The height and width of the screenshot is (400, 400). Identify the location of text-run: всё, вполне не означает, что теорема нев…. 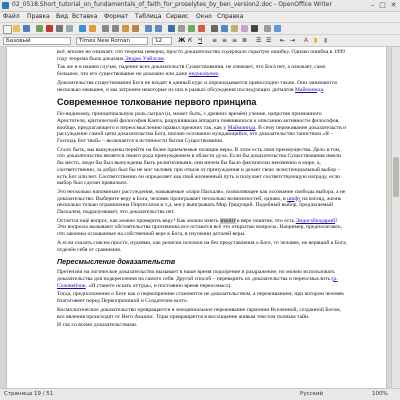
(201, 55).